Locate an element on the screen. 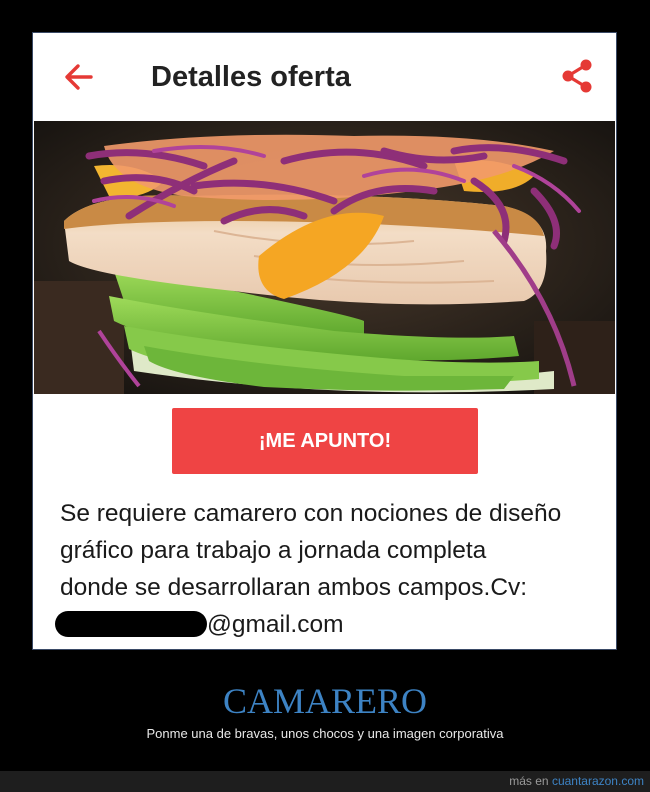 This screenshot has height=792, width=650. footer-prefix: más en is located at coordinates (529, 781).